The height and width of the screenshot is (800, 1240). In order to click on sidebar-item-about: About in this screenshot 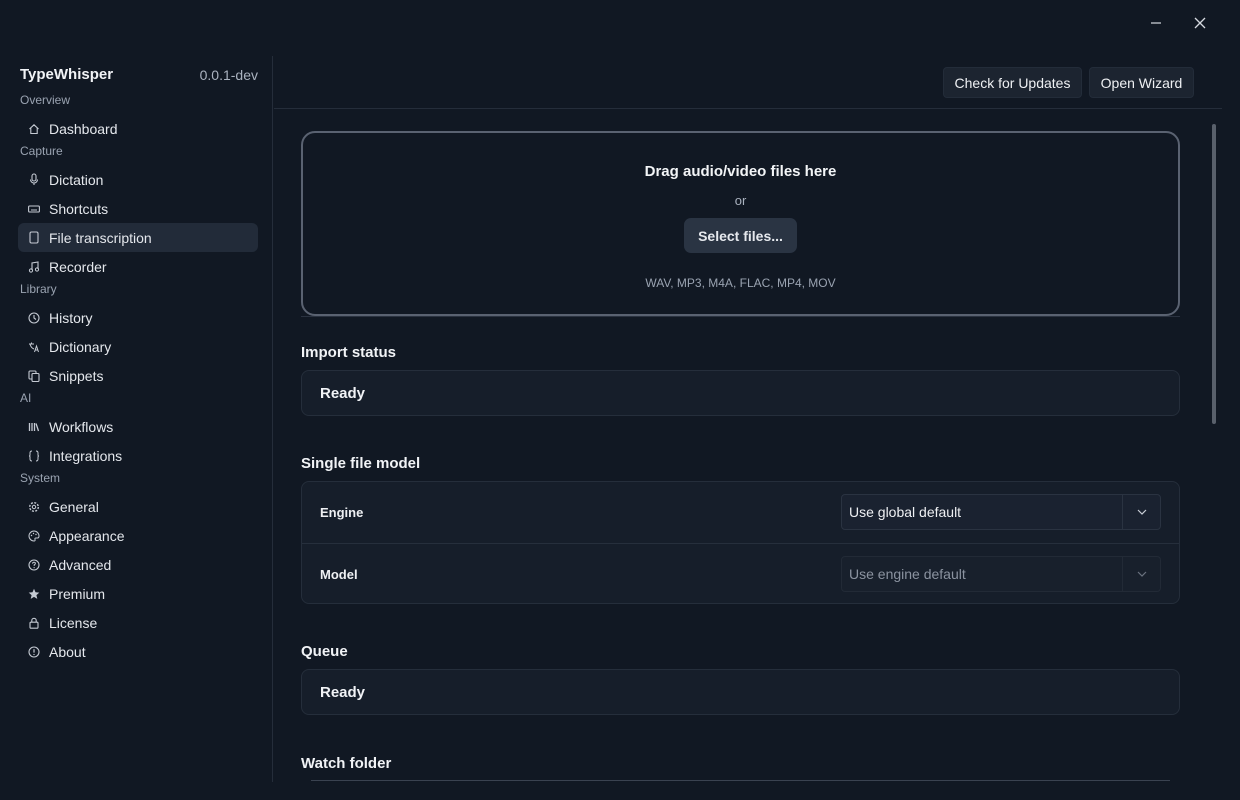, I will do `click(138, 651)`.